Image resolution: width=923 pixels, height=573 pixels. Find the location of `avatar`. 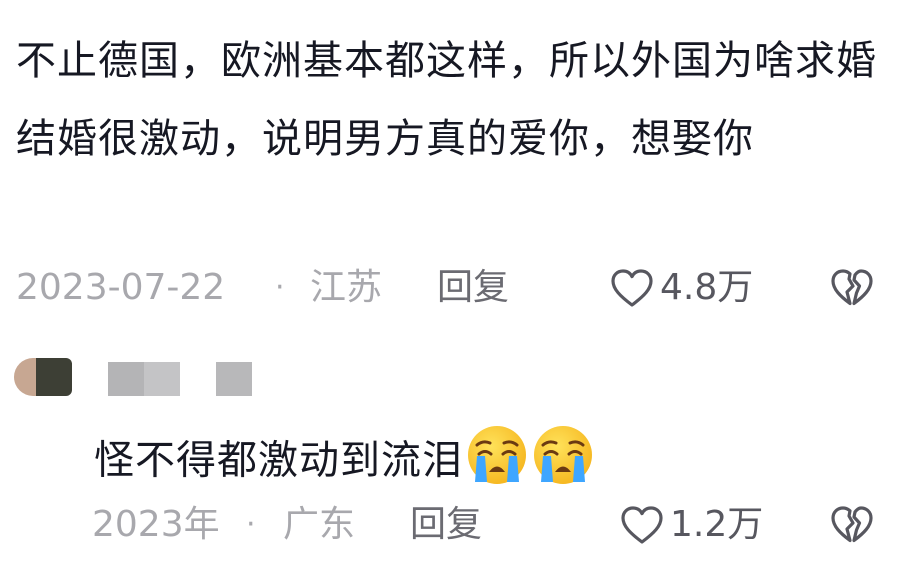

avatar is located at coordinates (43, 377).